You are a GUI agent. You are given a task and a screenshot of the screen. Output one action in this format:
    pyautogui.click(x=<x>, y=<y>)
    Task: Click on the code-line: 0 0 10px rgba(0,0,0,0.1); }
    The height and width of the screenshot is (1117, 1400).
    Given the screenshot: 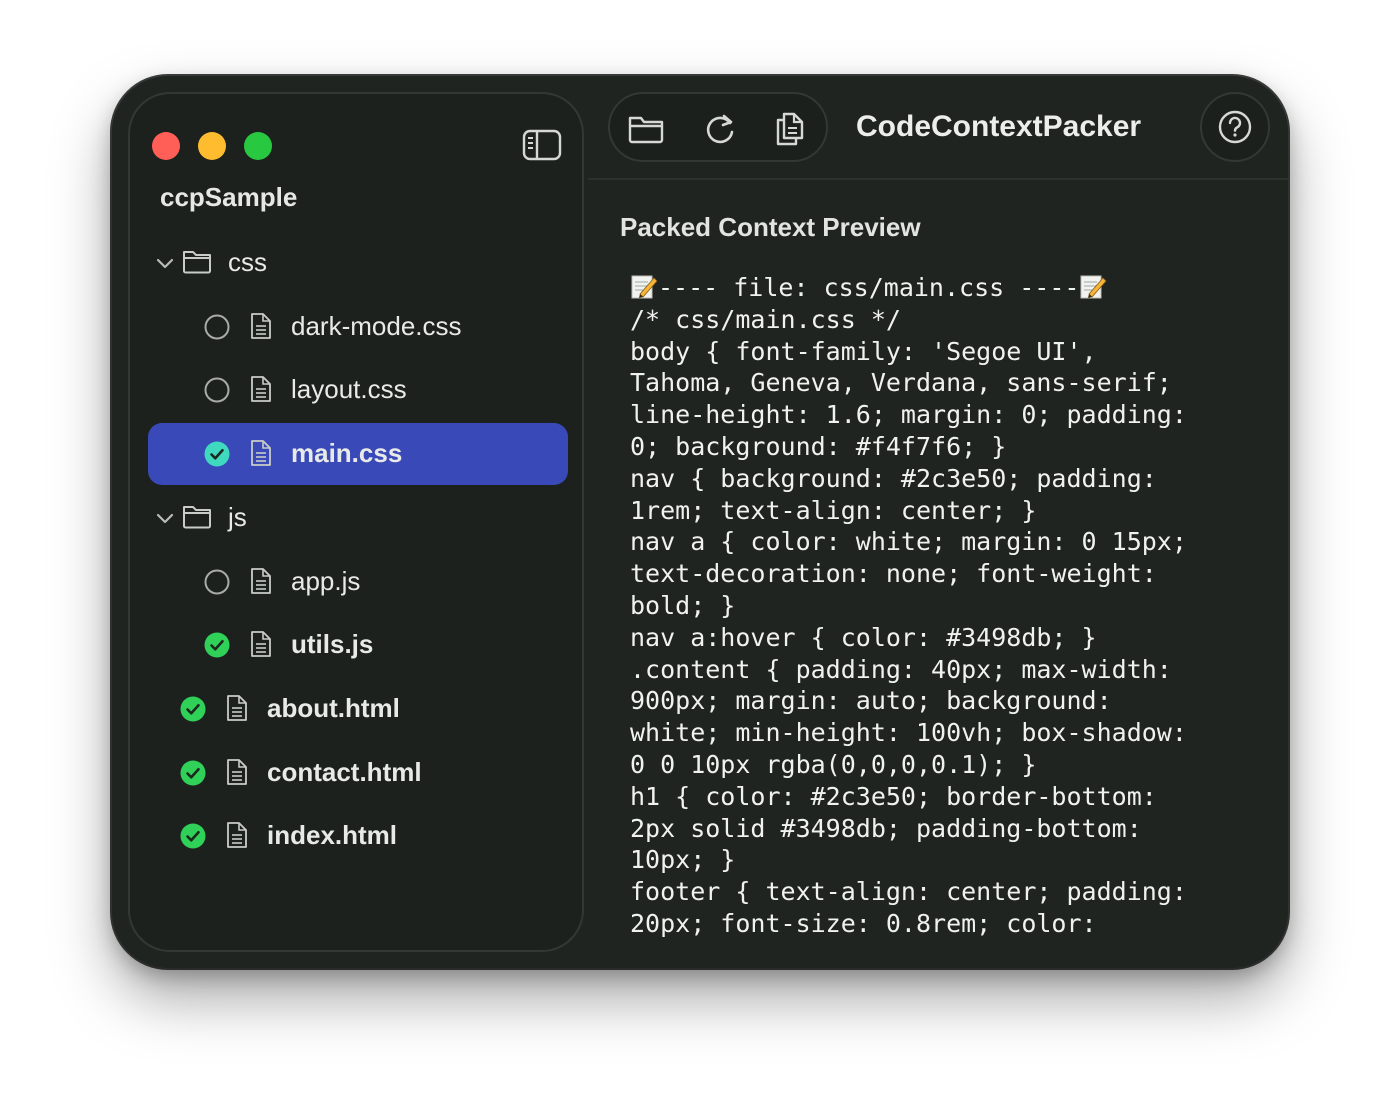 What is the action you would take?
    pyautogui.click(x=833, y=764)
    